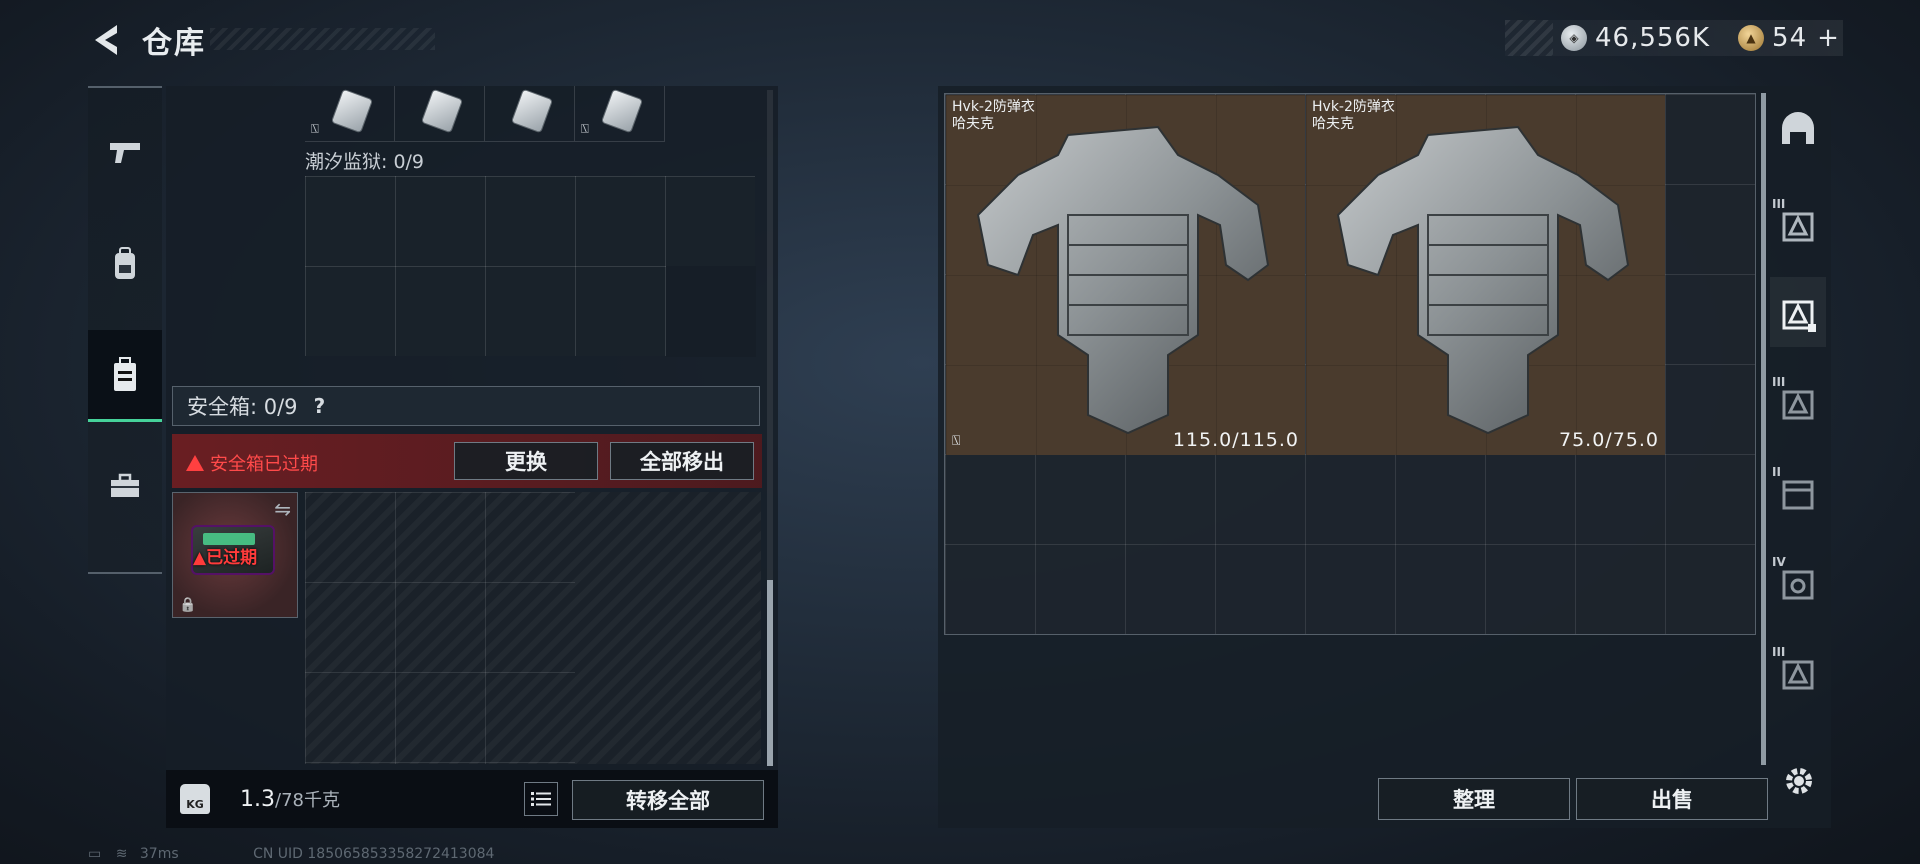 This screenshot has width=1920, height=864. What do you see at coordinates (1235, 440) in the screenshot?
I see `armor-durability: 115.0/115.0` at bounding box center [1235, 440].